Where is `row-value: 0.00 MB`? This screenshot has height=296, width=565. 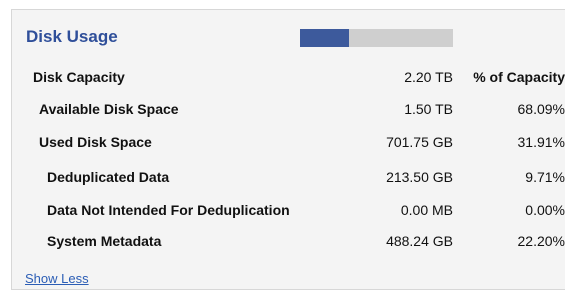 row-value: 0.00 MB is located at coordinates (426, 210).